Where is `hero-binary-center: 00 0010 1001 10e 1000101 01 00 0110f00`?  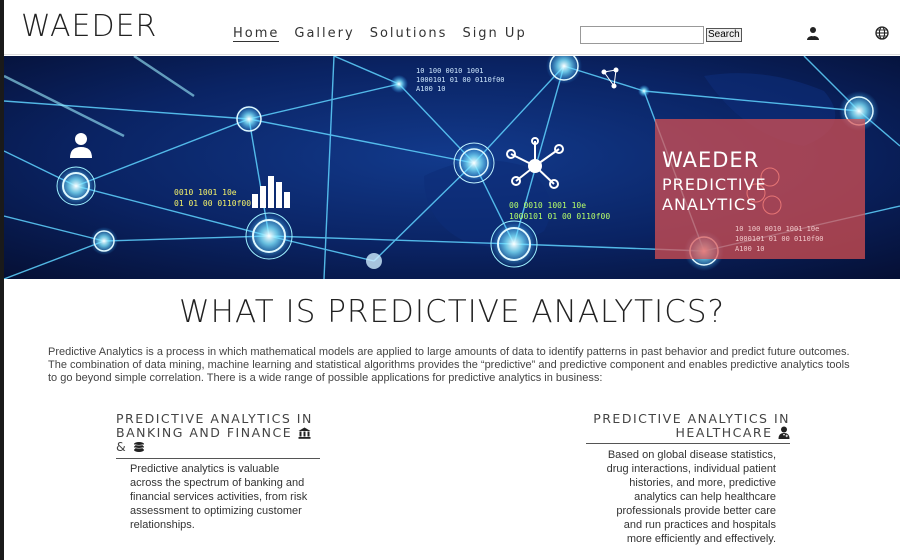
hero-binary-center: 00 0010 1001 10e 1000101 01 00 0110f00 is located at coordinates (560, 211).